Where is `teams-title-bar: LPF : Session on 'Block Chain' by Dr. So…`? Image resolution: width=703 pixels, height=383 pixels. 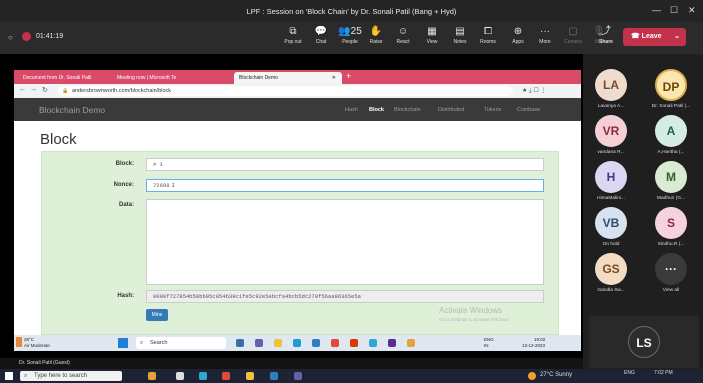
teams-title-bar: LPF : Session on 'Block Chain' by Dr. So… is located at coordinates (351, 11).